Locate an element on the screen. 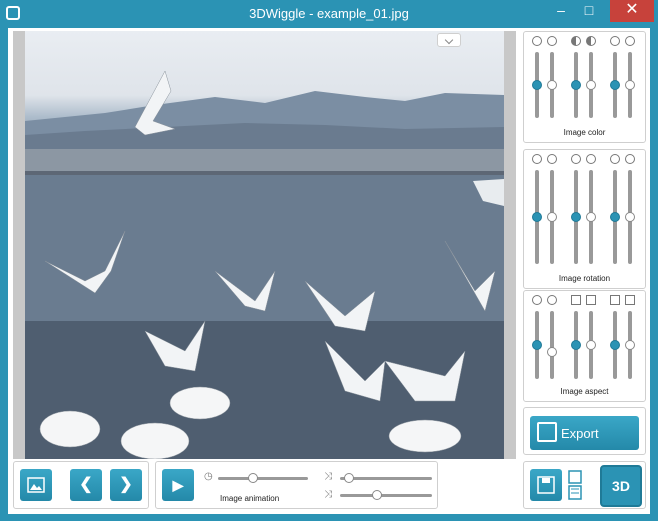 The width and height of the screenshot is (658, 521). color-slider-4-knob is located at coordinates (591, 85).